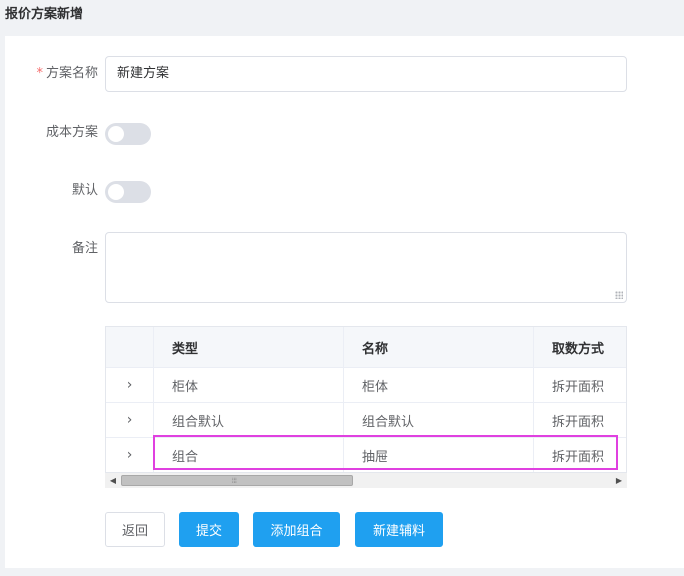  What do you see at coordinates (439, 420) in the screenshot?
I see `cell-name: 组合默认` at bounding box center [439, 420].